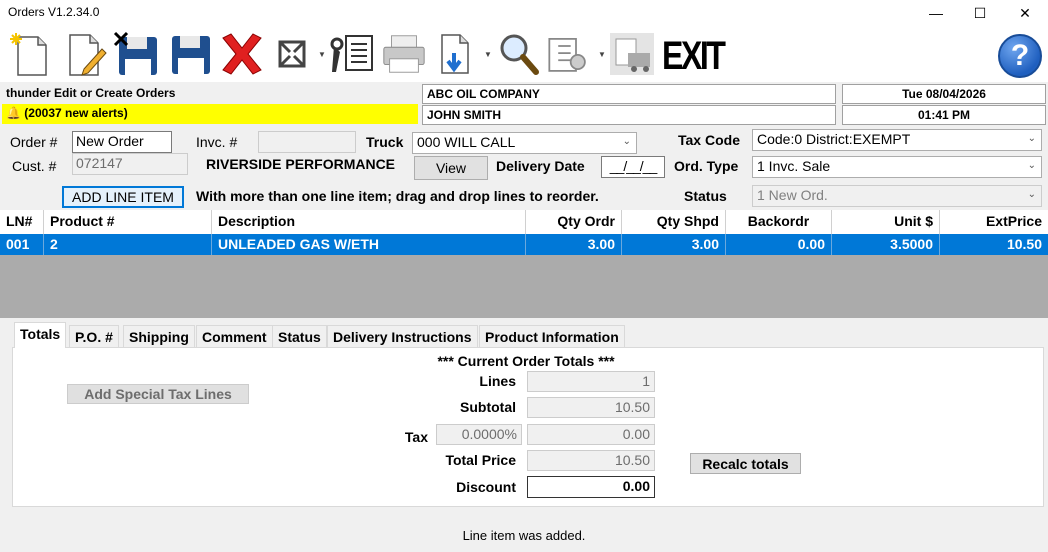 This screenshot has height=552, width=1048. Describe the element at coordinates (480, 460) in the screenshot. I see `total-price-label: Total Price` at that location.